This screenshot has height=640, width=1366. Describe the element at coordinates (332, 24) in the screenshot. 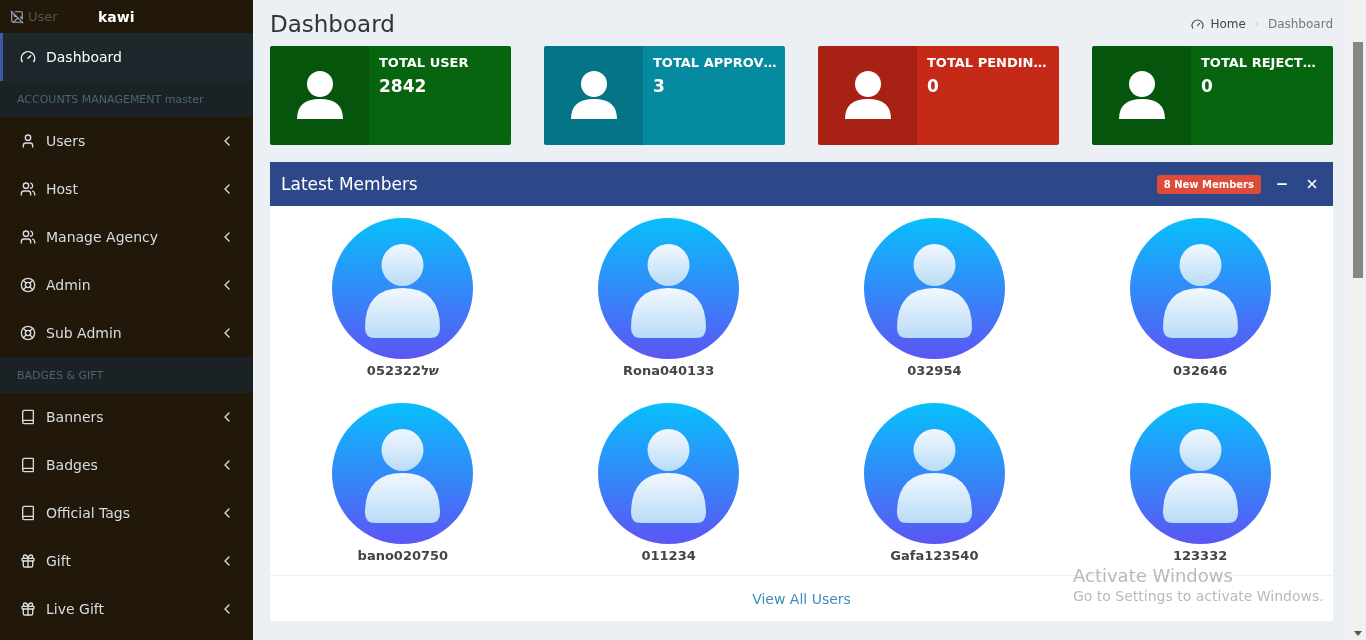

I see `page-title: Dashboard` at that location.